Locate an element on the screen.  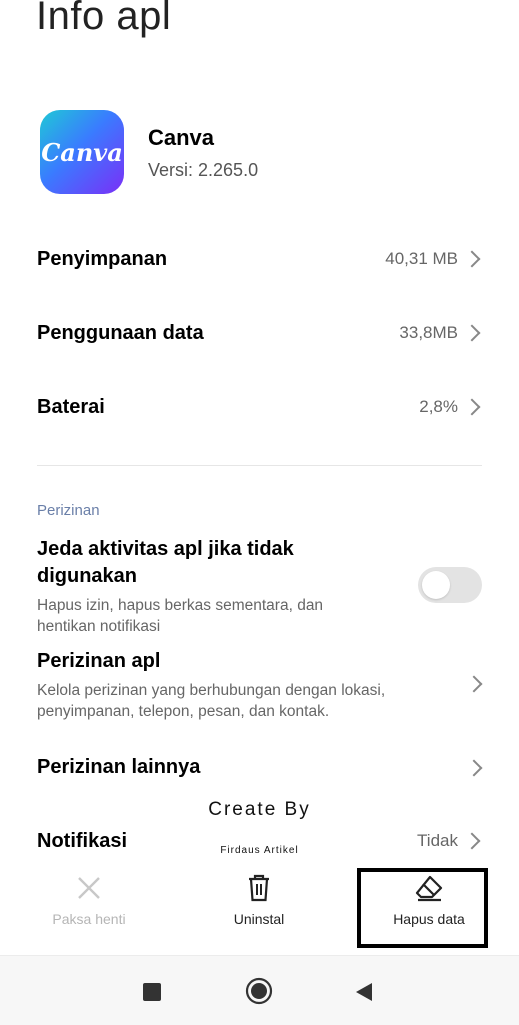
data-usage-label: Penggunaan data is located at coordinates (120, 332).